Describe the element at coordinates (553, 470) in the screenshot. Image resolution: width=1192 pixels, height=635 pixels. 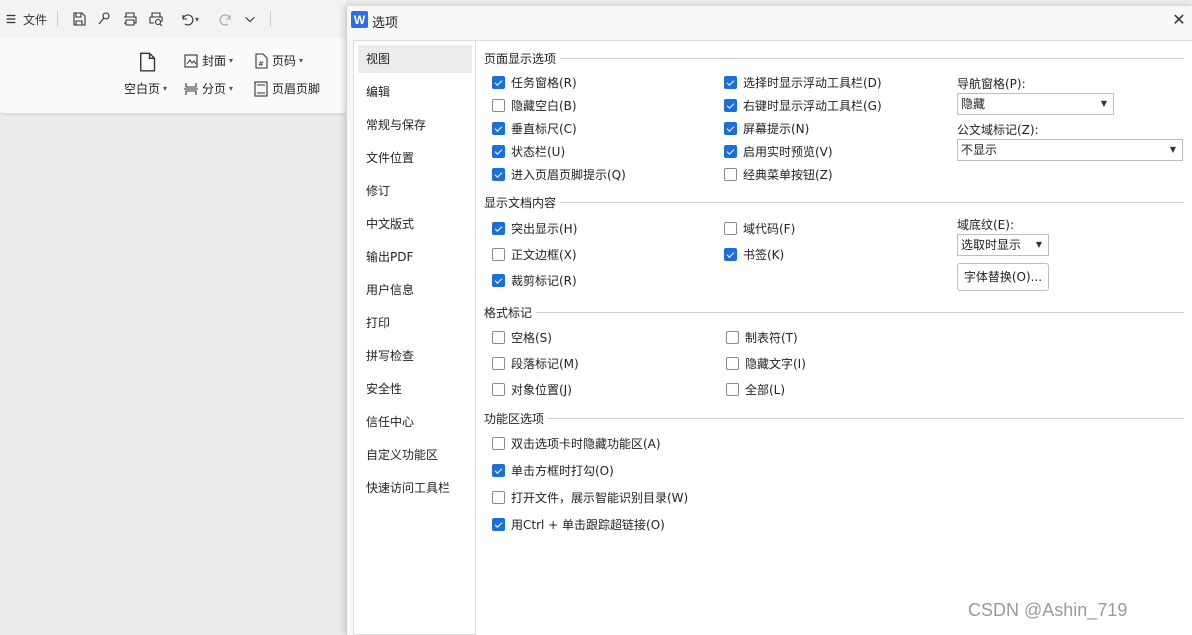
I see `checkbox-click-to-check: 单击方框时打勾(O)` at that location.